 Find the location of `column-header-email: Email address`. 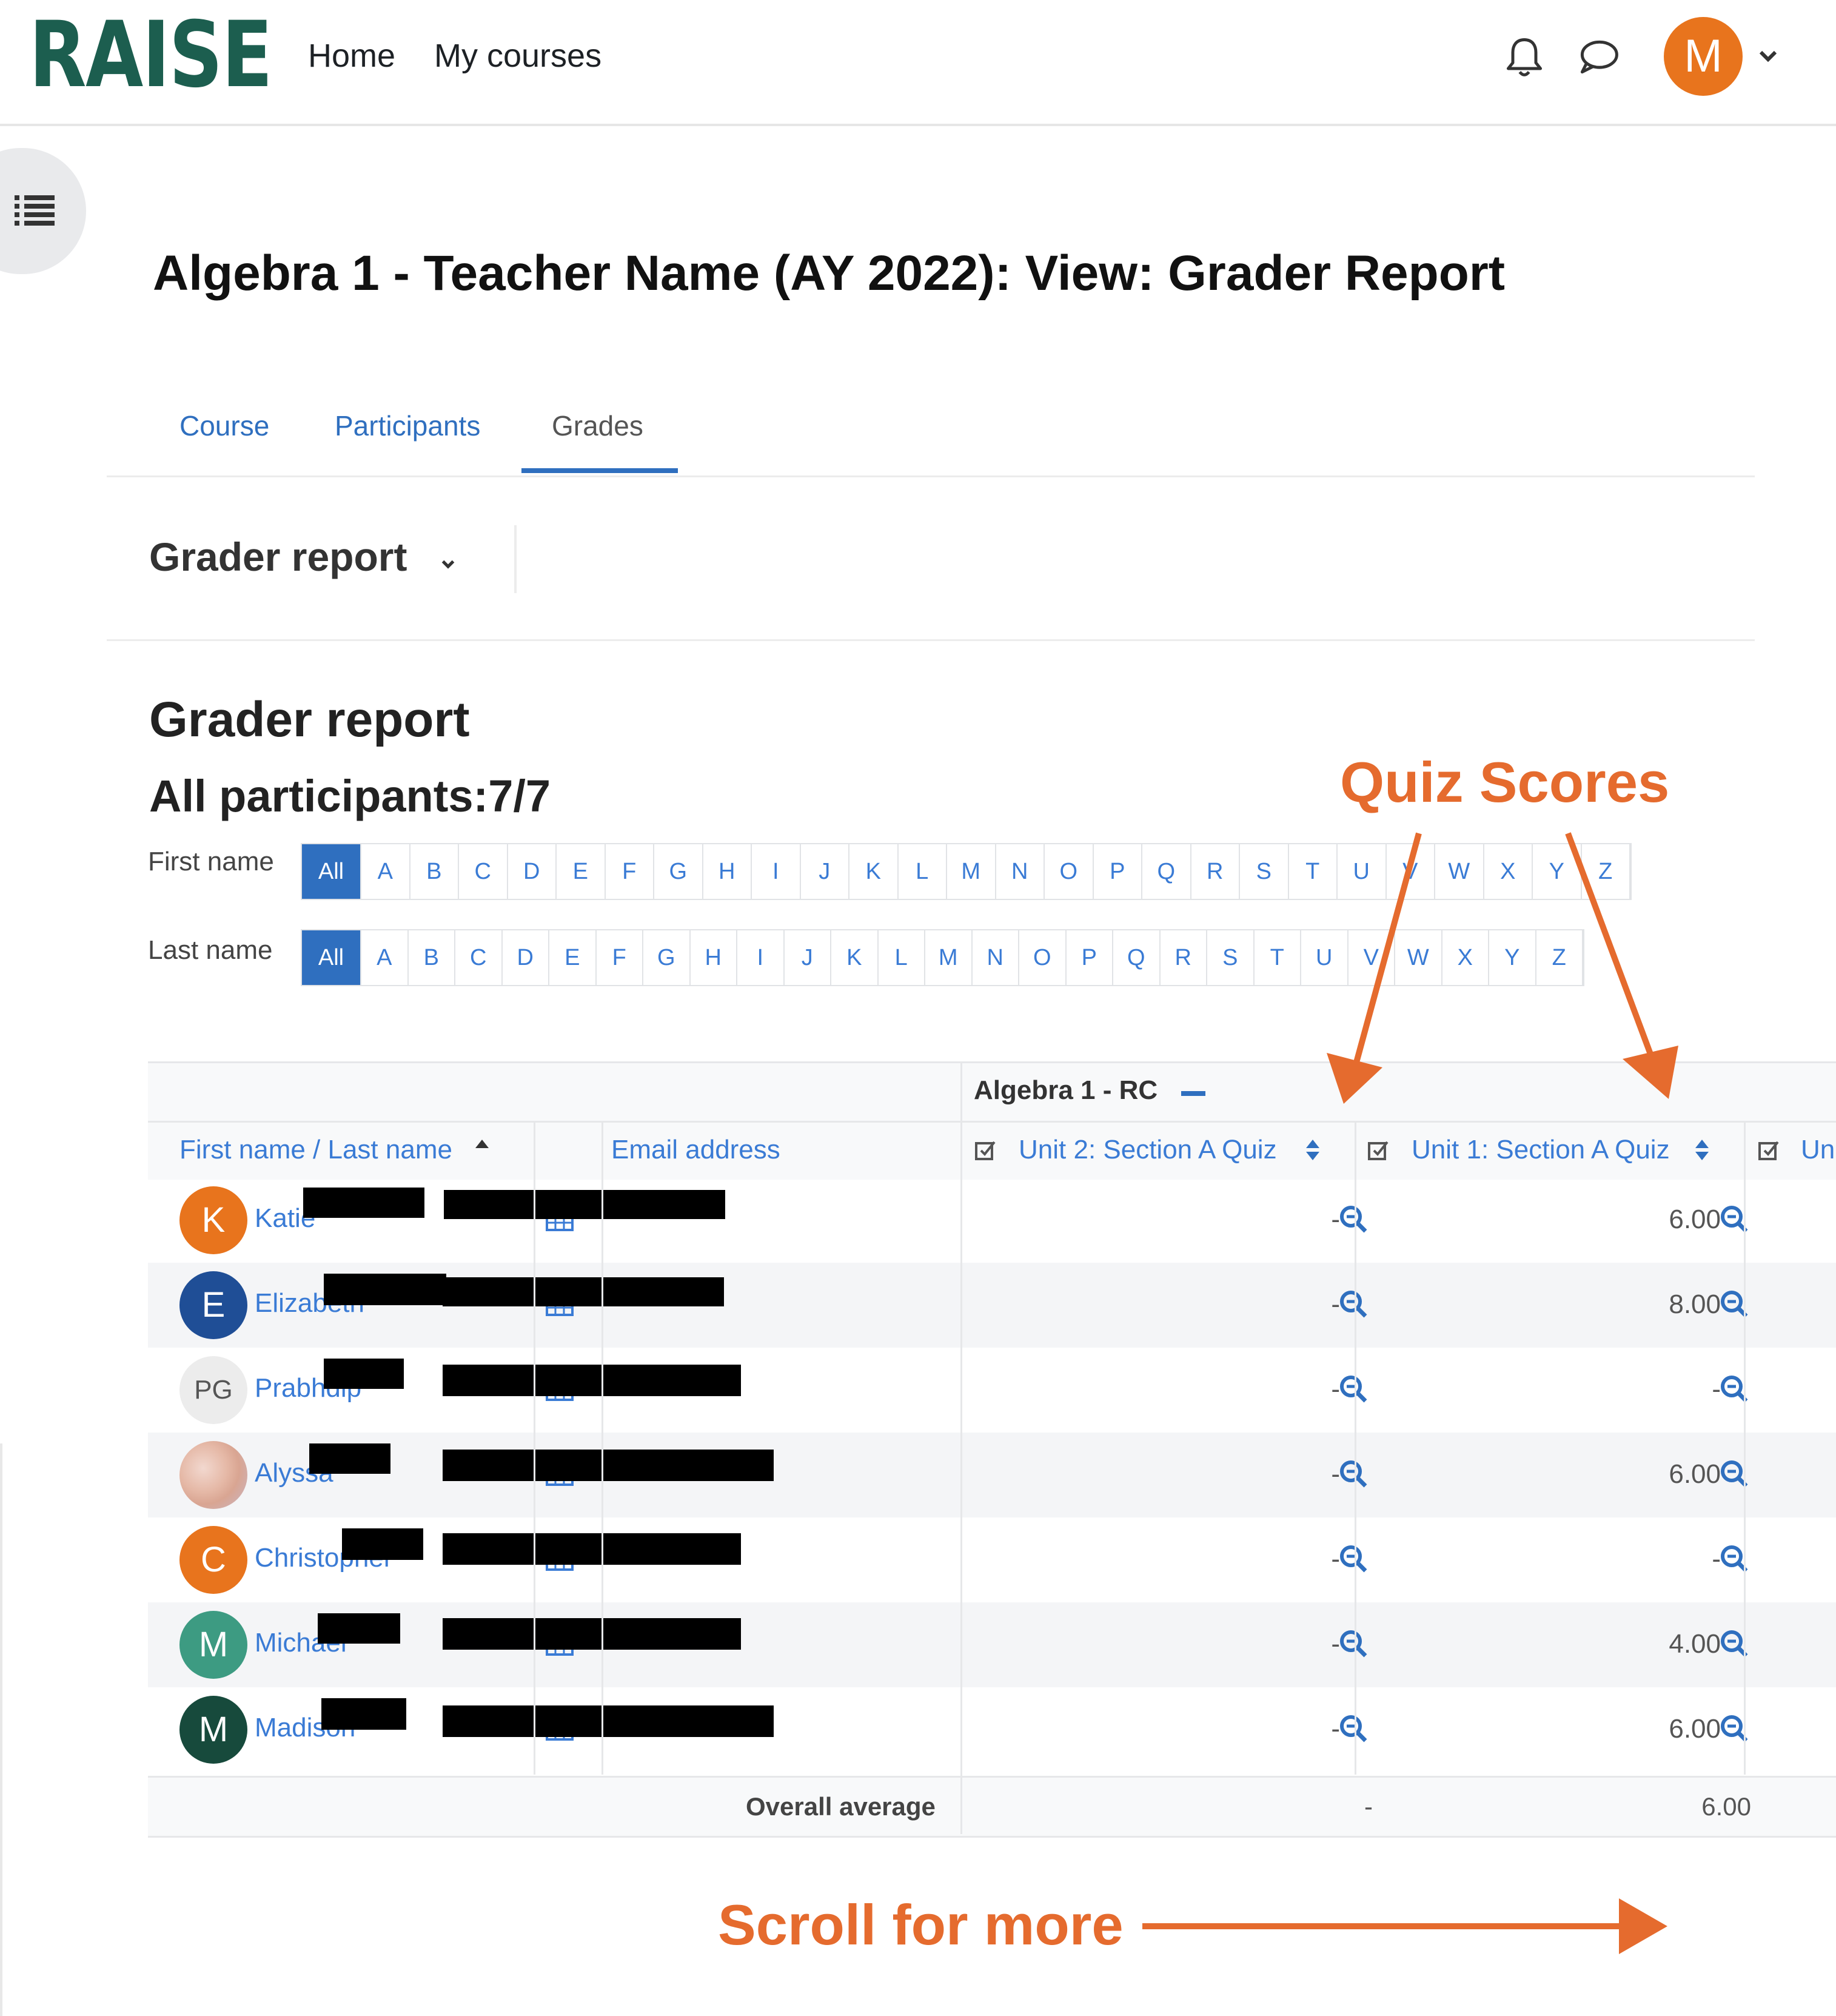

column-header-email: Email address is located at coordinates (695, 1150).